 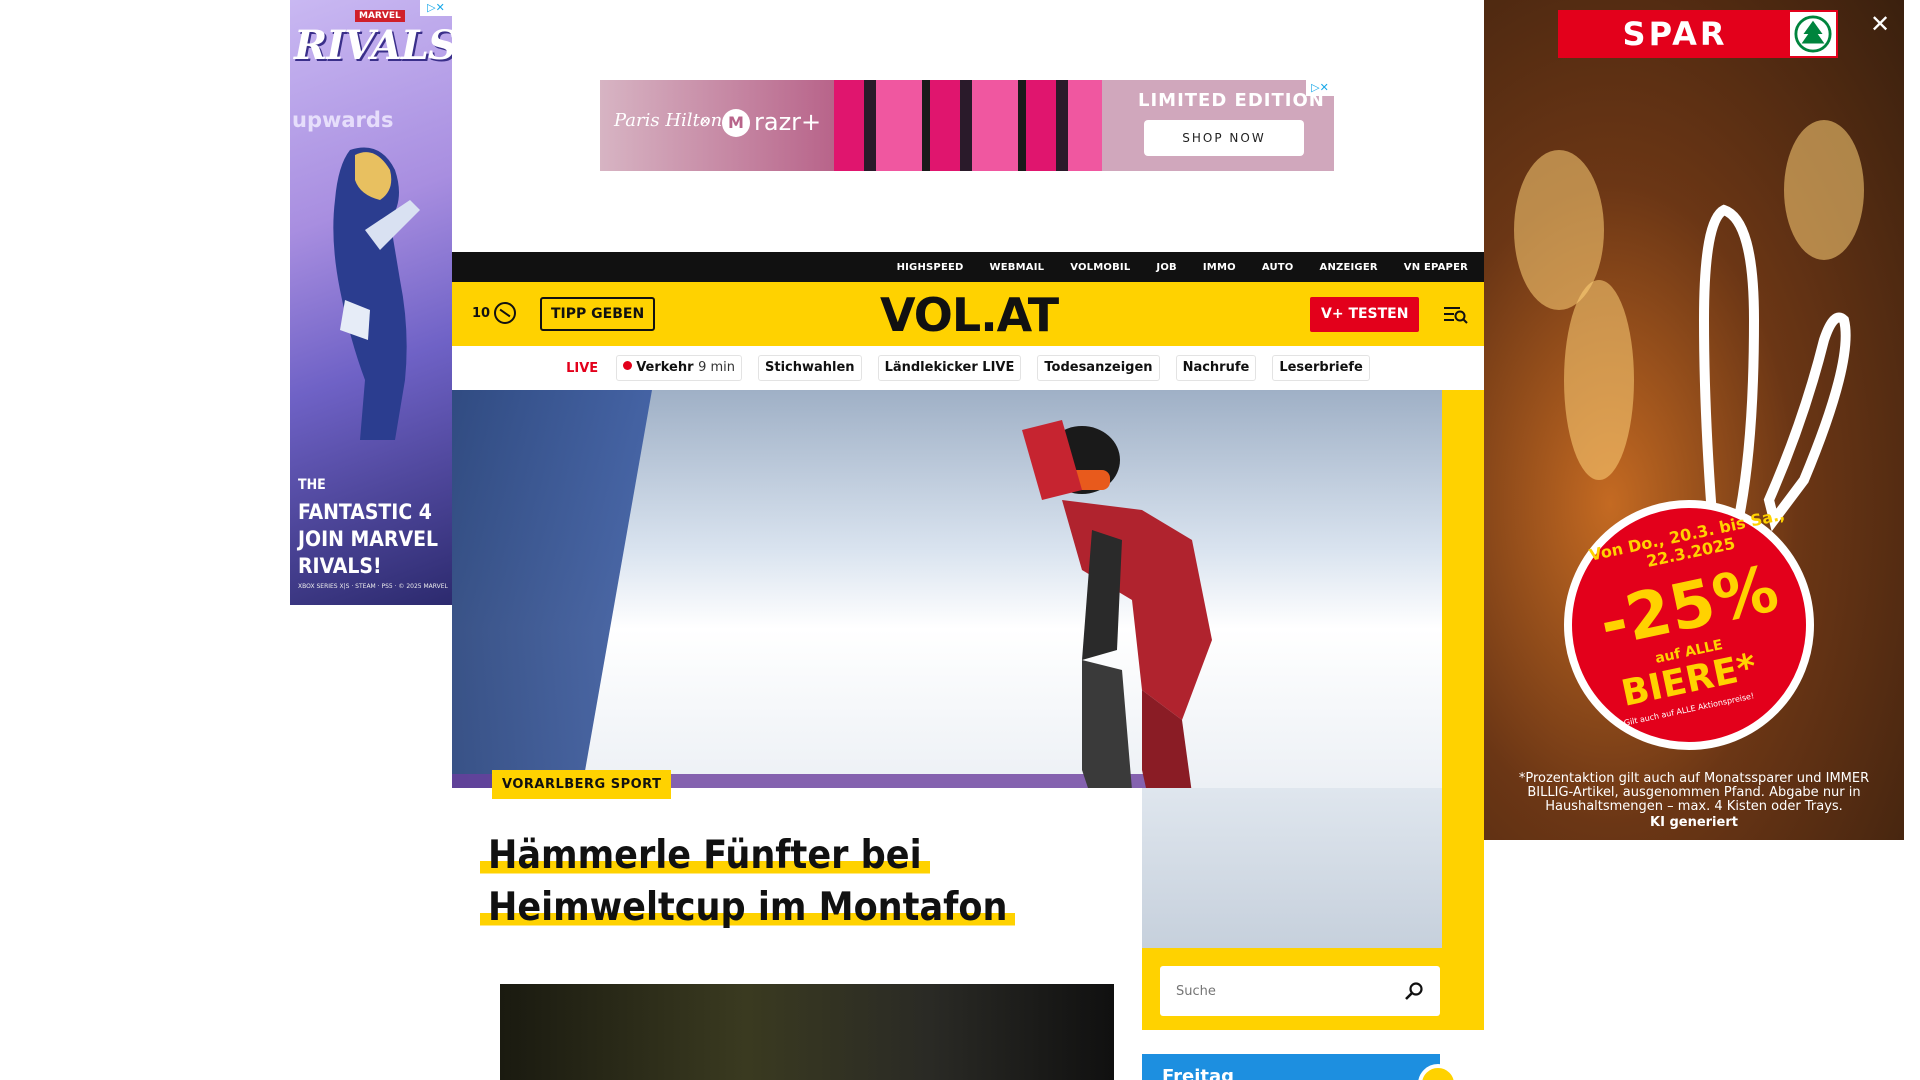 What do you see at coordinates (1278, 267) in the screenshot?
I see `topbar-link: AUTO` at bounding box center [1278, 267].